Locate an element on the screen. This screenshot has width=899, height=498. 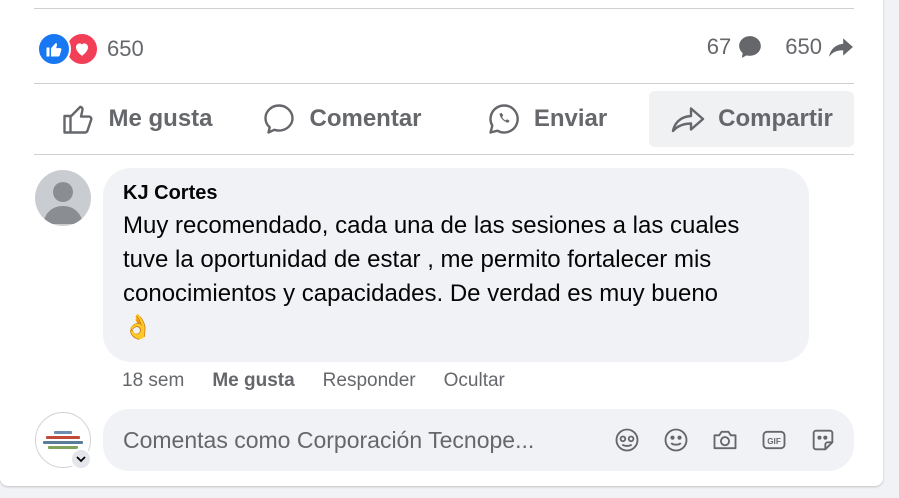
like-button-label: Me gusta is located at coordinates (160, 118).